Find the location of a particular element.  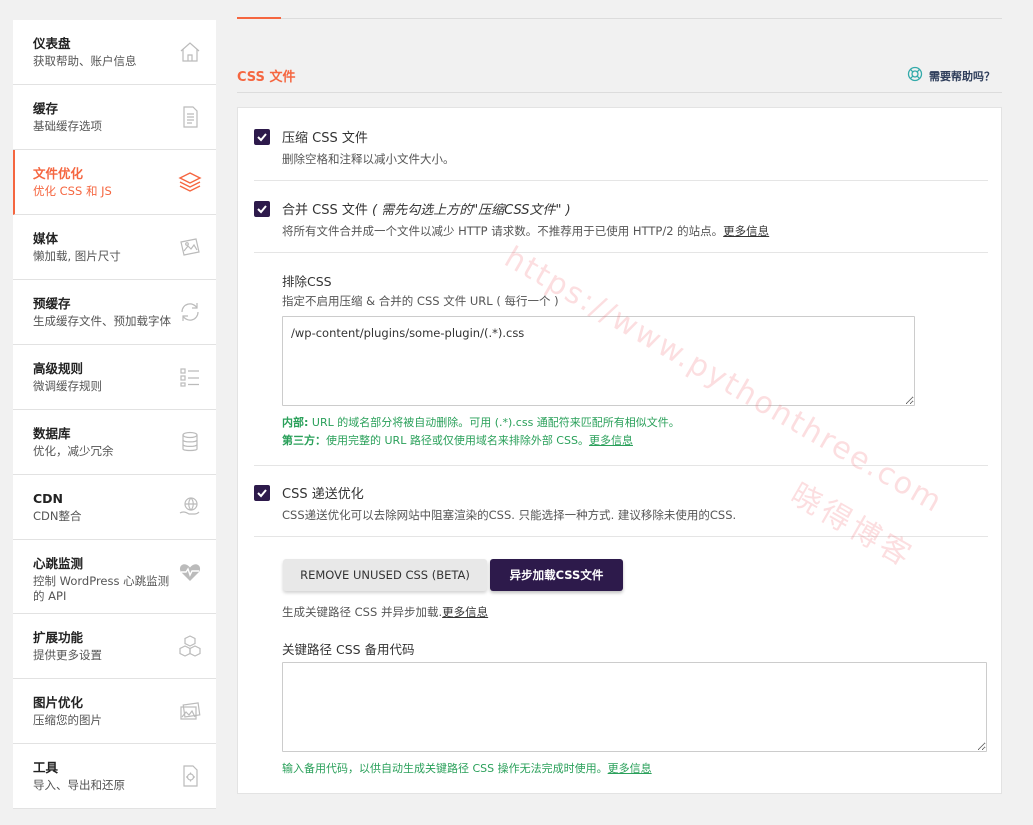

critical-css-fallback-more-info-link: 更多信息 is located at coordinates (630, 768).